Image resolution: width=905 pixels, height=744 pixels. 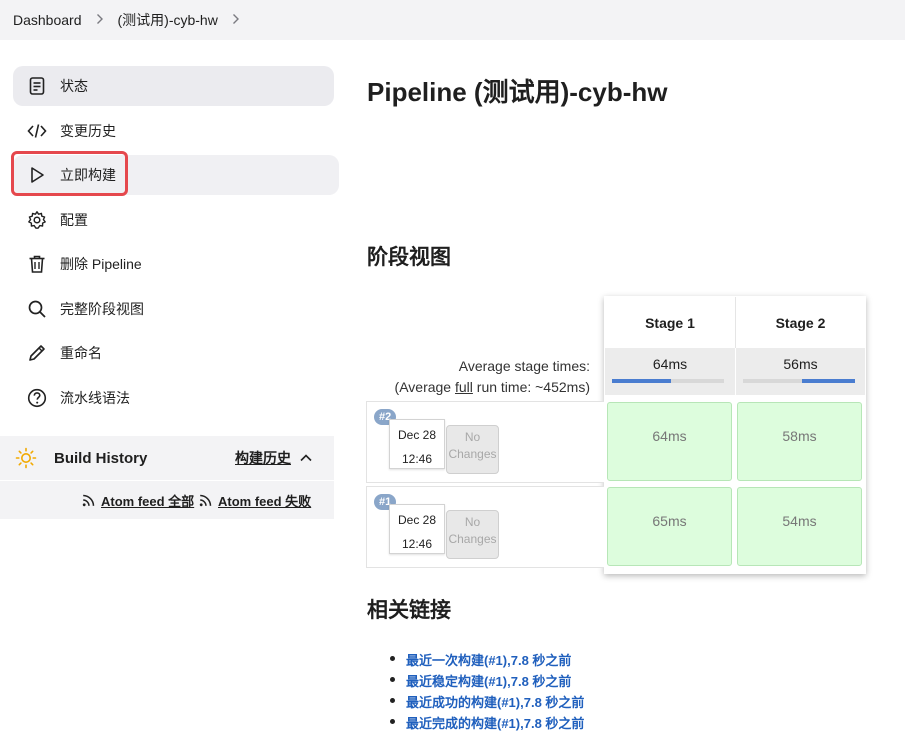 What do you see at coordinates (173, 131) in the screenshot?
I see `sidebar-item-changes: 变更历史` at bounding box center [173, 131].